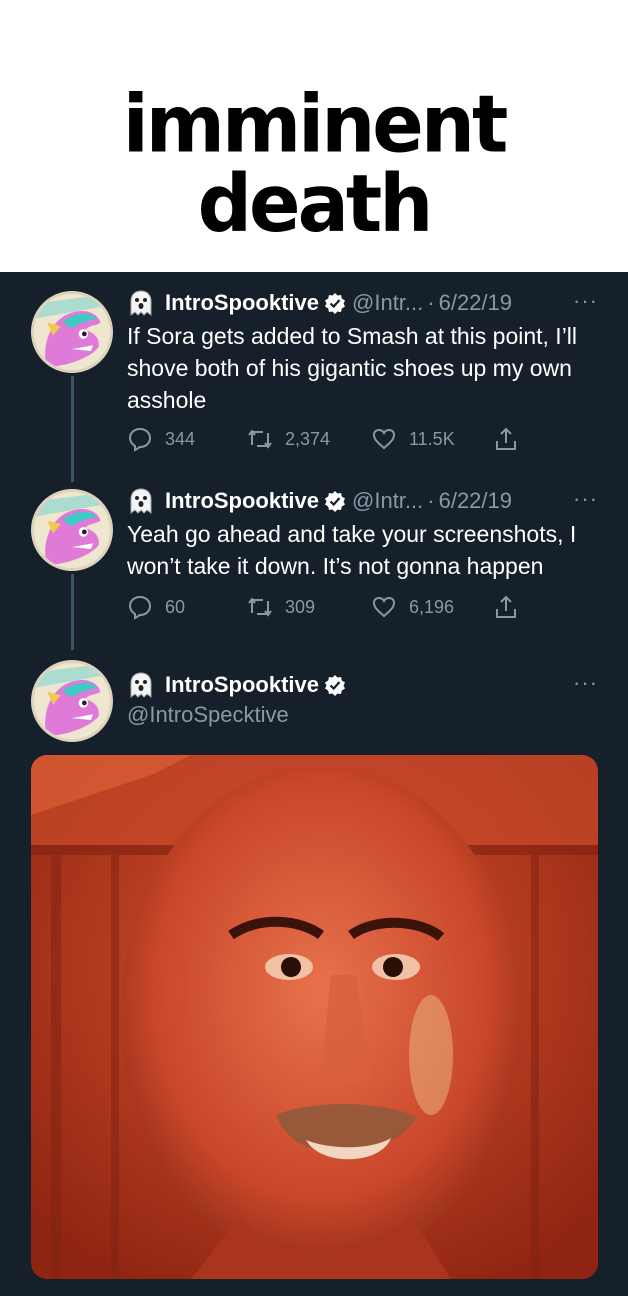 The height and width of the screenshot is (1296, 628). What do you see at coordinates (156, 607) in the screenshot?
I see `reply-button: 60` at bounding box center [156, 607].